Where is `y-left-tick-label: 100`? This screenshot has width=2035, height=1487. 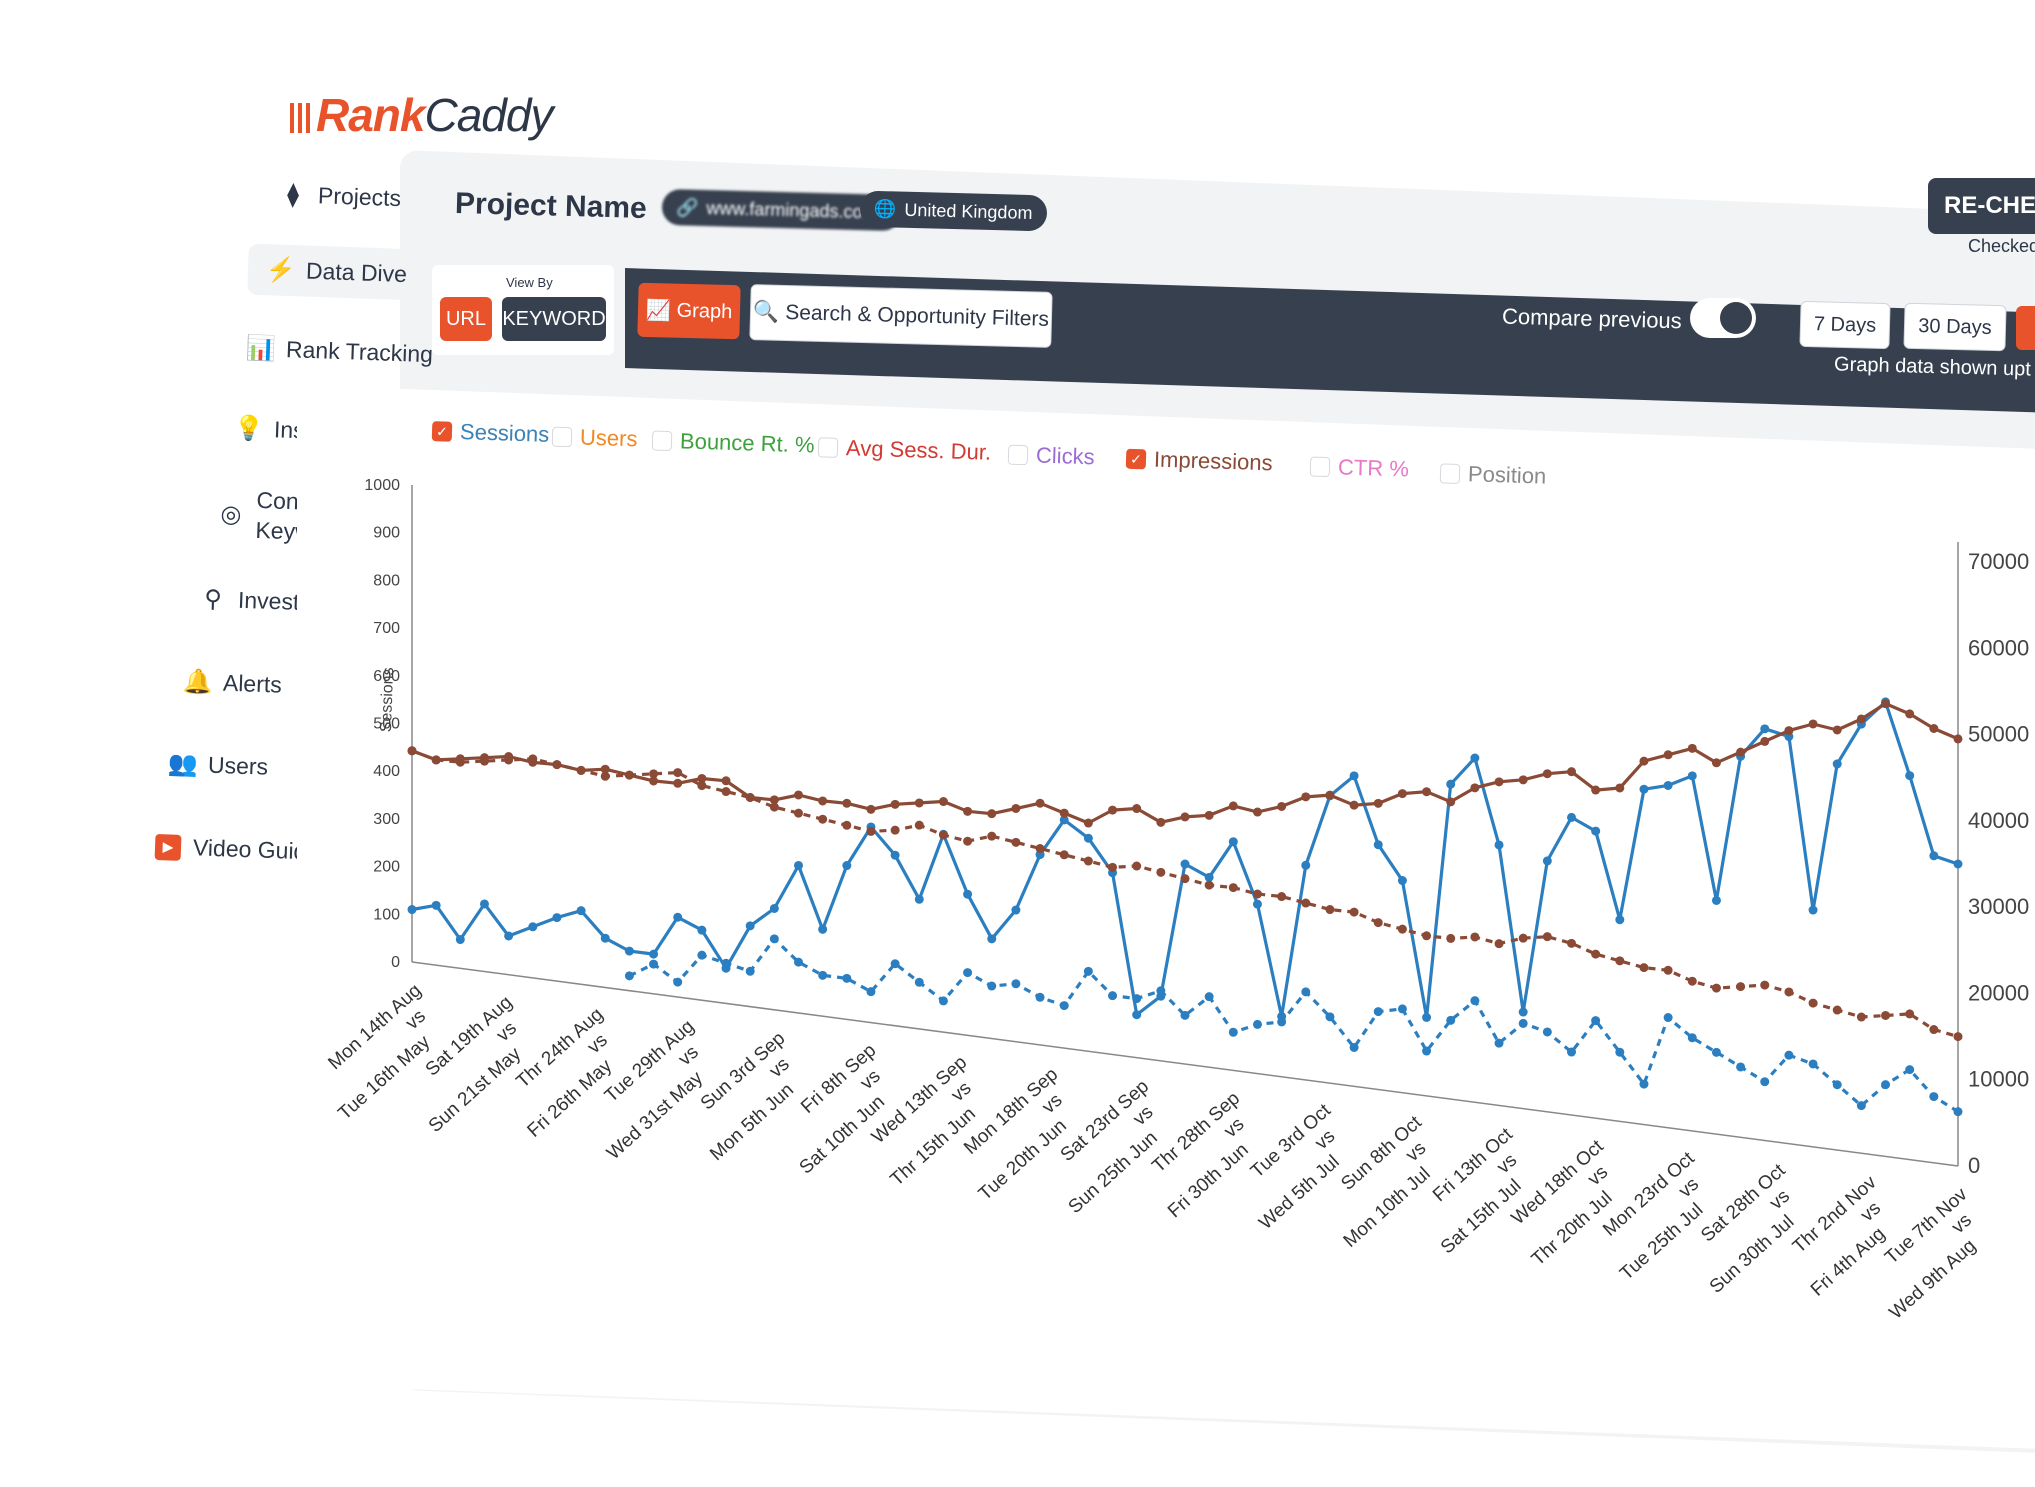 y-left-tick-label: 100 is located at coordinates (386, 914).